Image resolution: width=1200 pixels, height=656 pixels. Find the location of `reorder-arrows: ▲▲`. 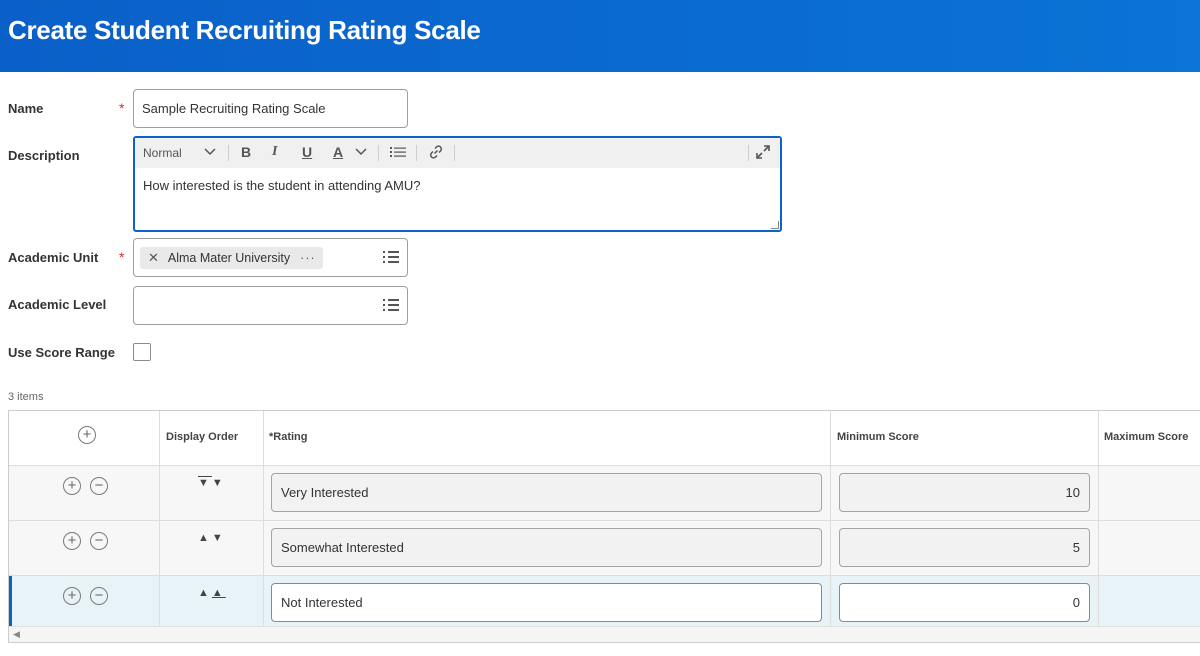

reorder-arrows: ▲▲ is located at coordinates (212, 593).